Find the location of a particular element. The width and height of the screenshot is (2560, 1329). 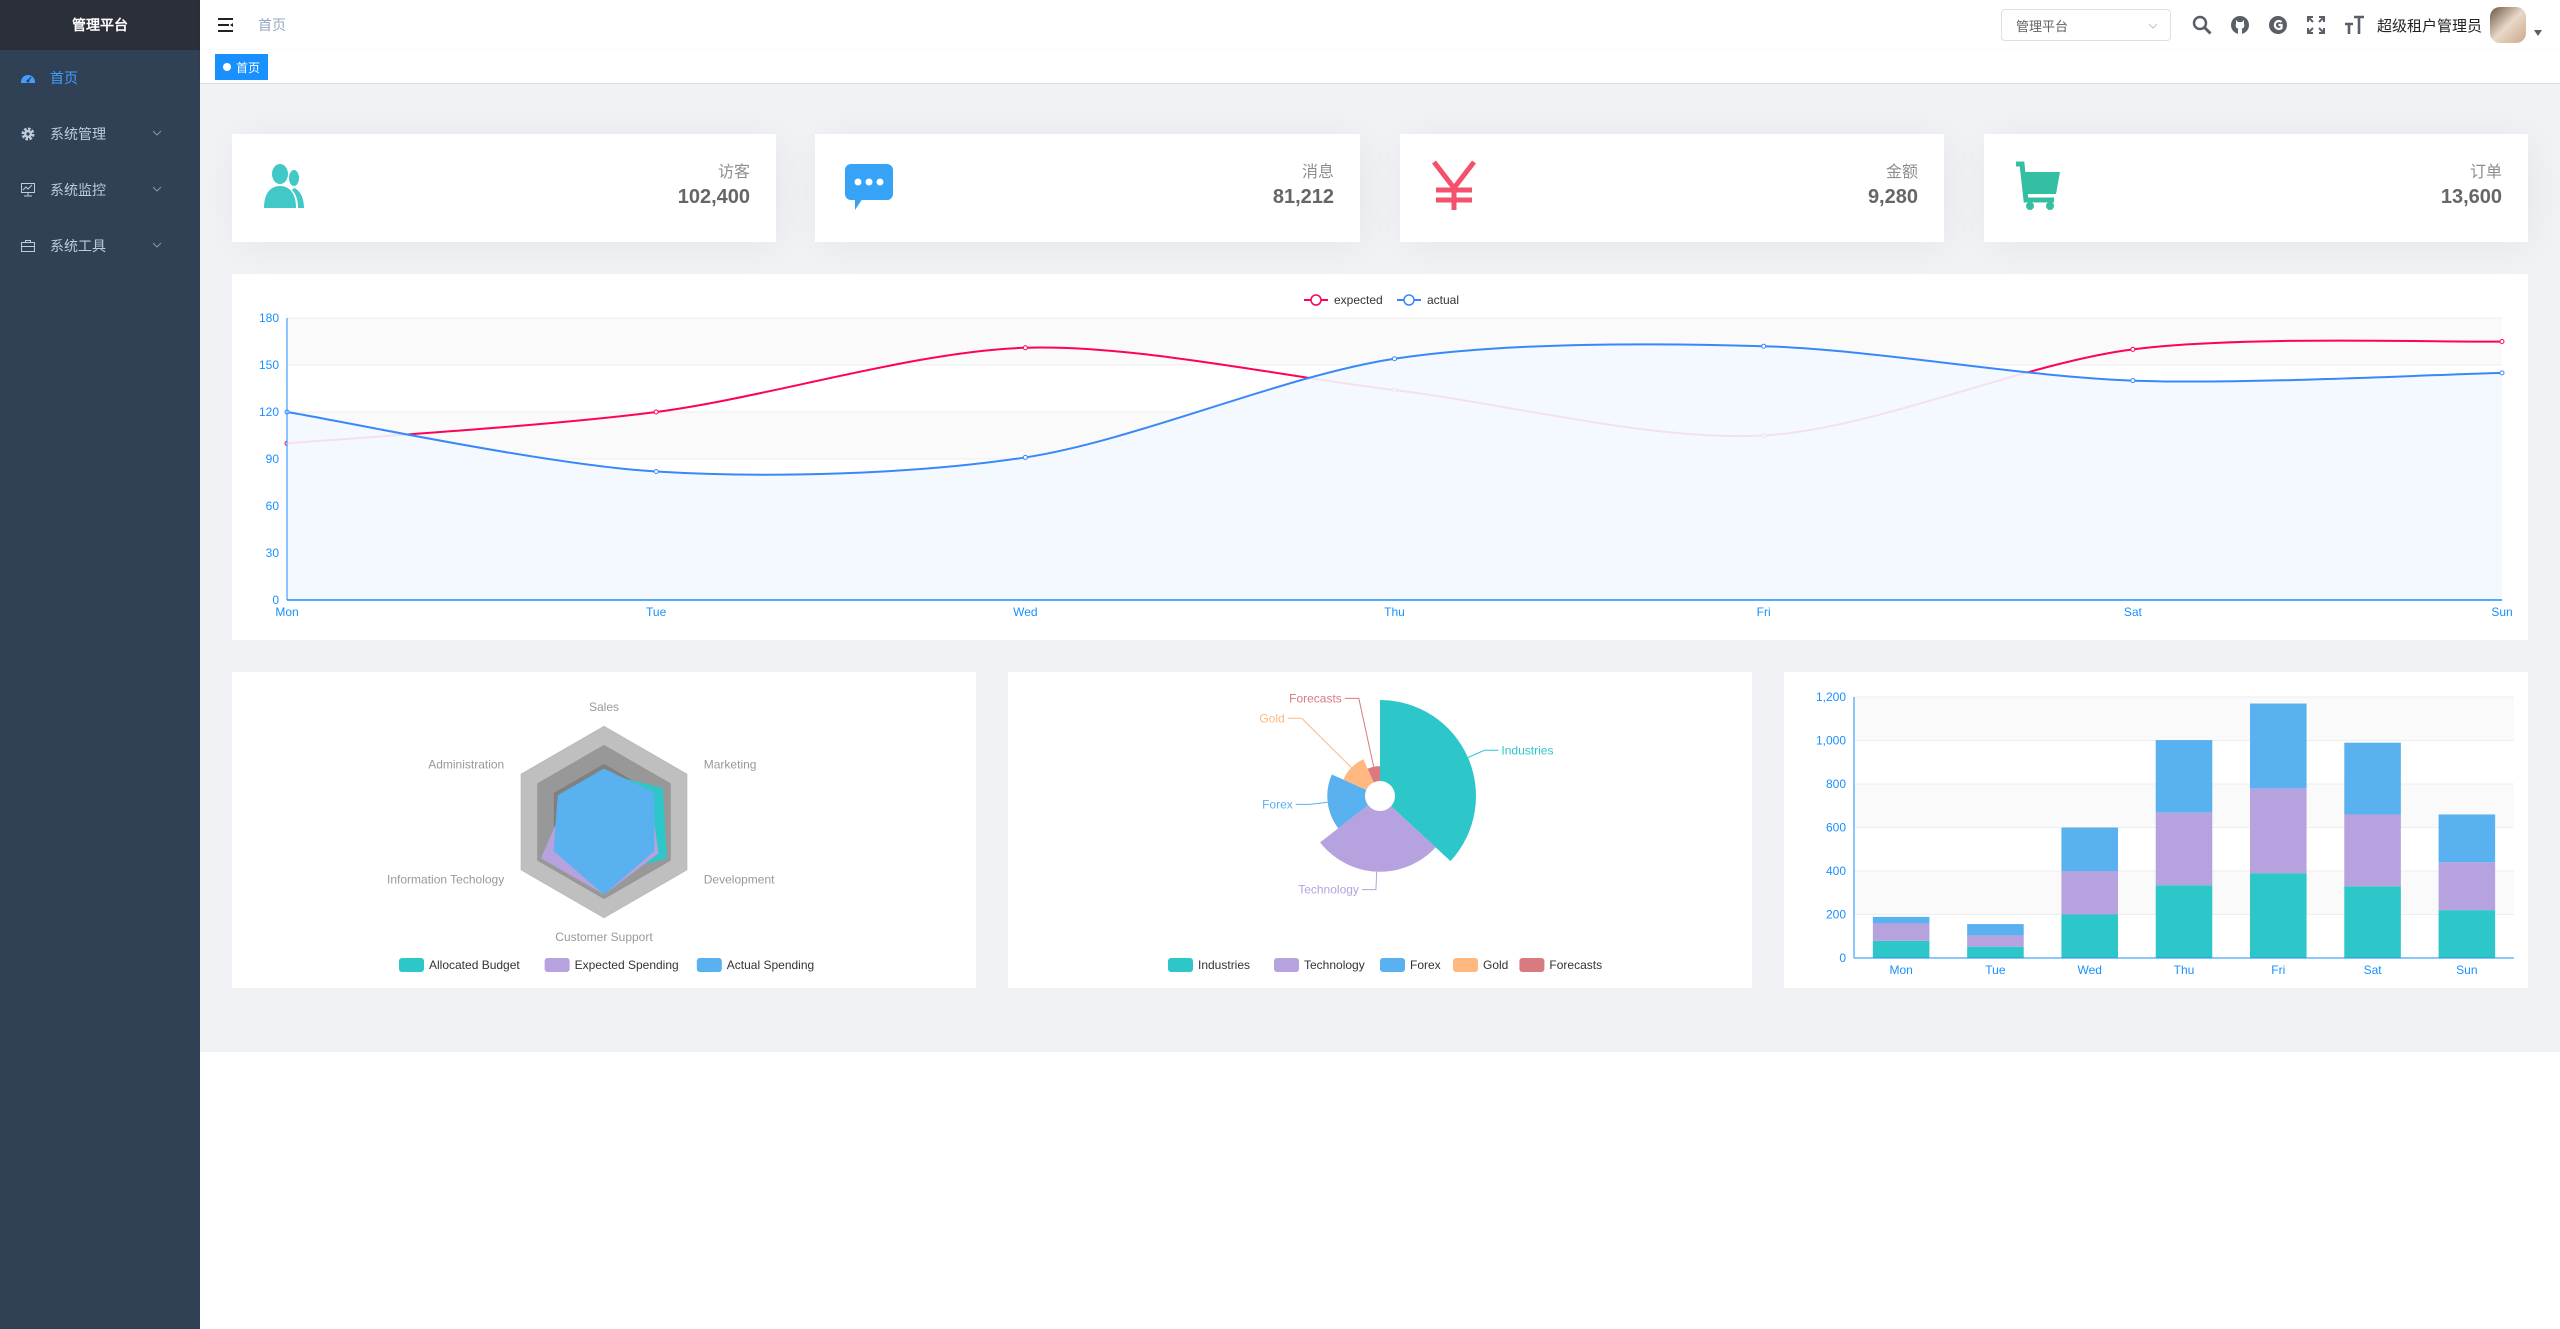

g-icon is located at coordinates (2278, 25).